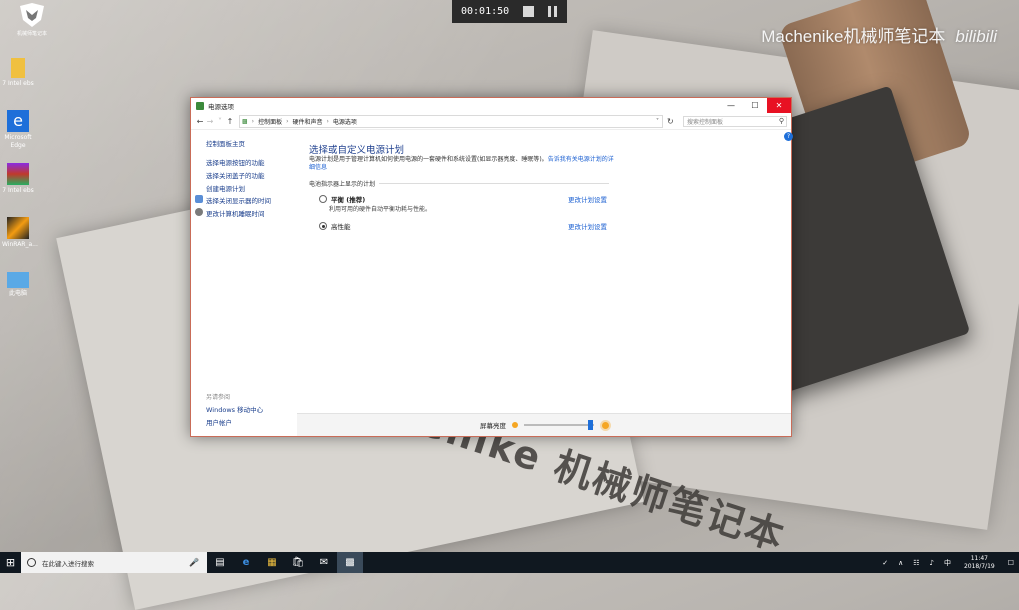 The image size is (1019, 610). I want to click on folder-icon, so click(18, 68).